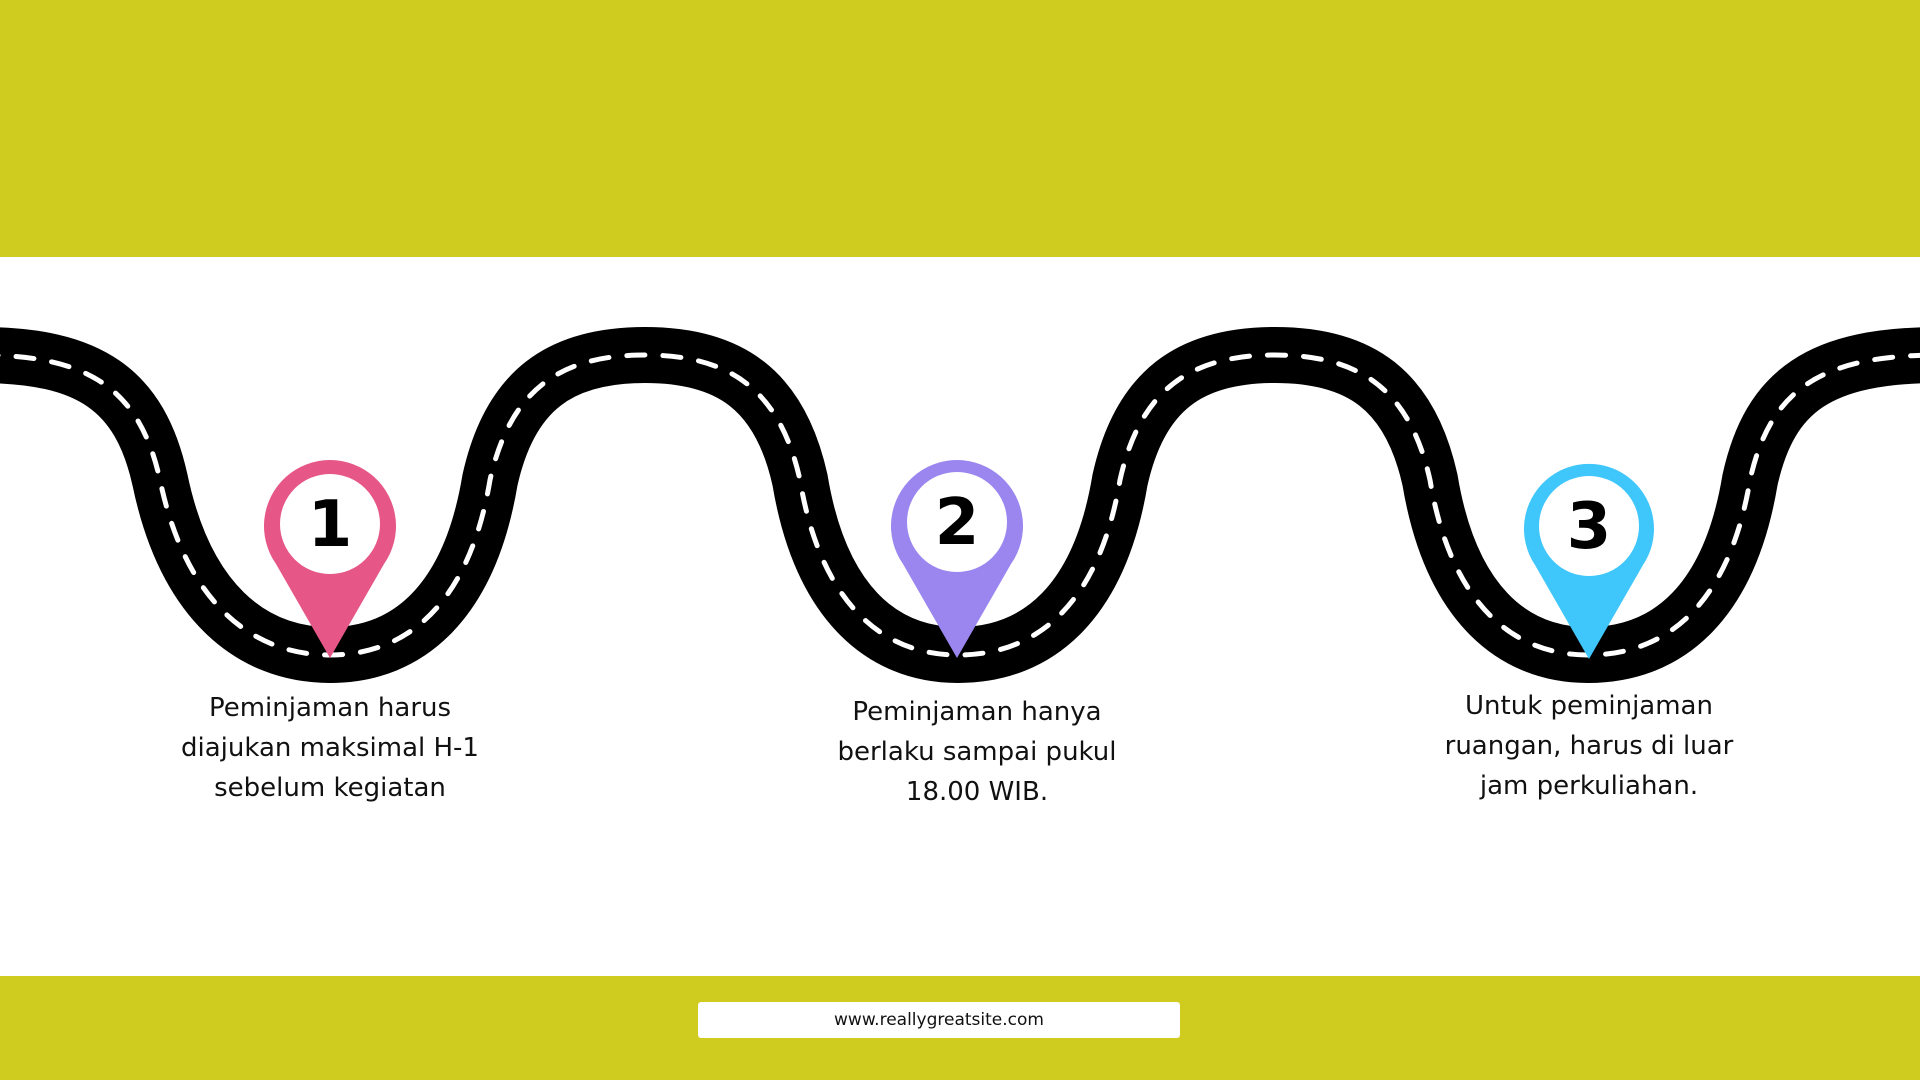 The height and width of the screenshot is (1080, 1920). I want to click on step-3-line-2: ruangan, harus di luar, so click(1589, 746).